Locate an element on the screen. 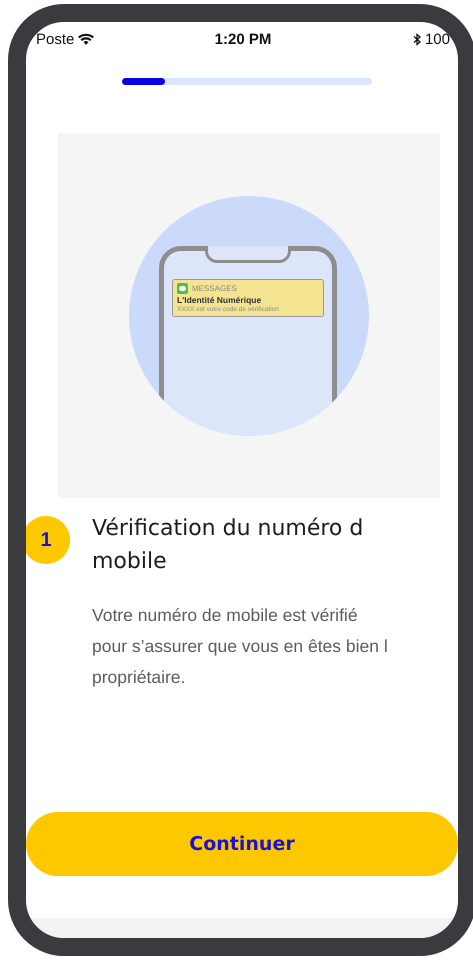  notification-title: L'Identité Numérique is located at coordinates (219, 299).